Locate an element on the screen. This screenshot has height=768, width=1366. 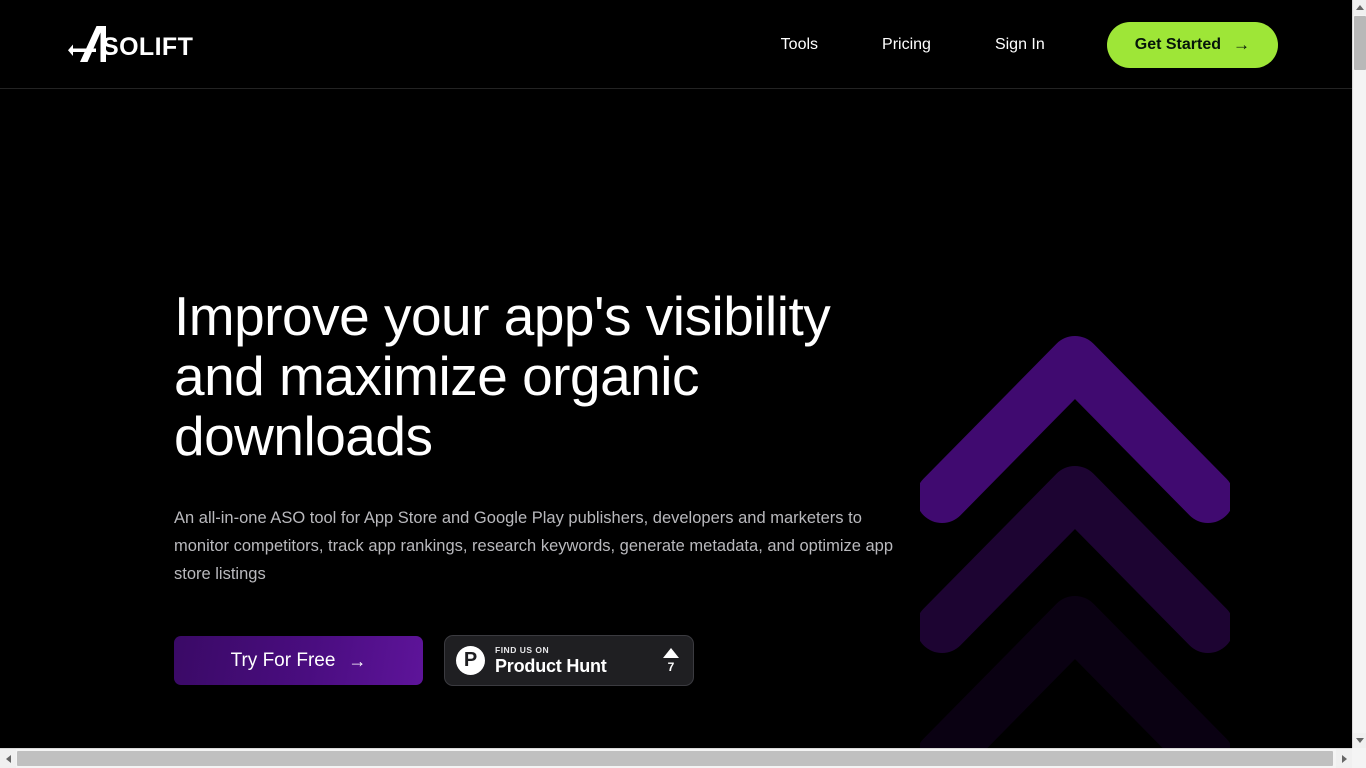
product-hunt-badge: P FIND US ON Product Hunt 7 is located at coordinates (569, 660).